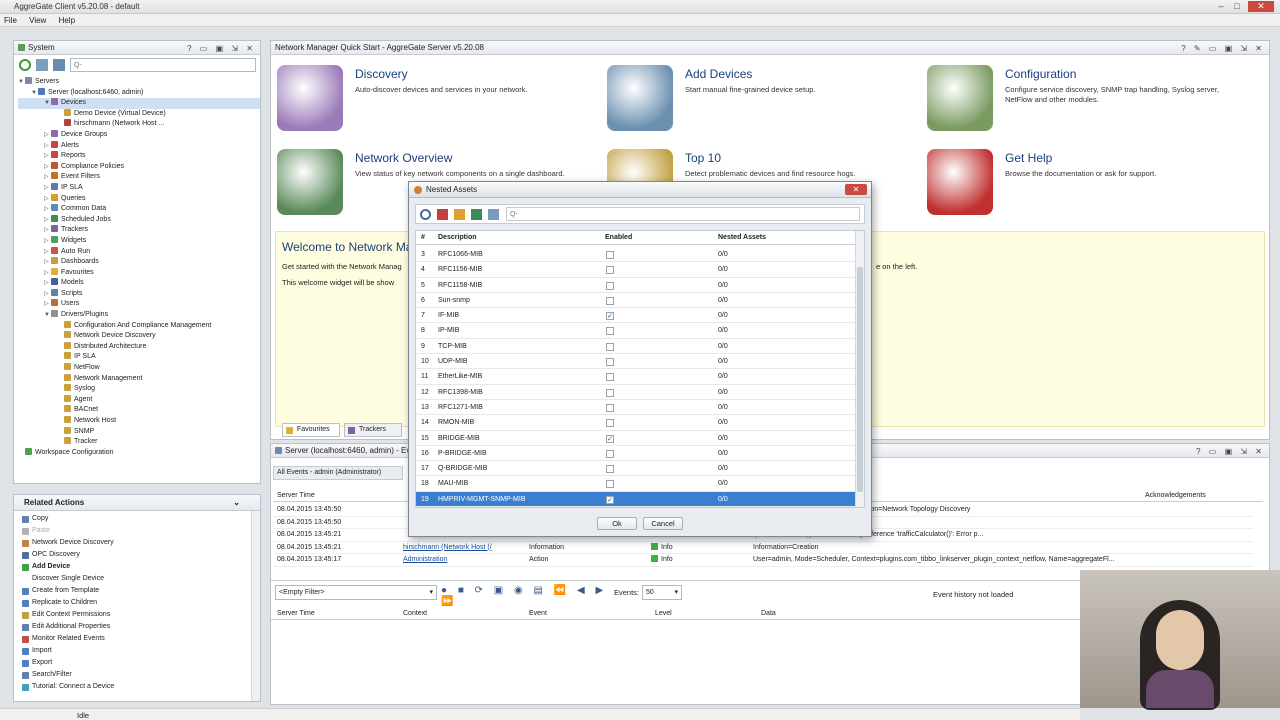 This screenshot has height=720, width=1280. I want to click on related-action-item: OPC Discovery, so click(139, 555).